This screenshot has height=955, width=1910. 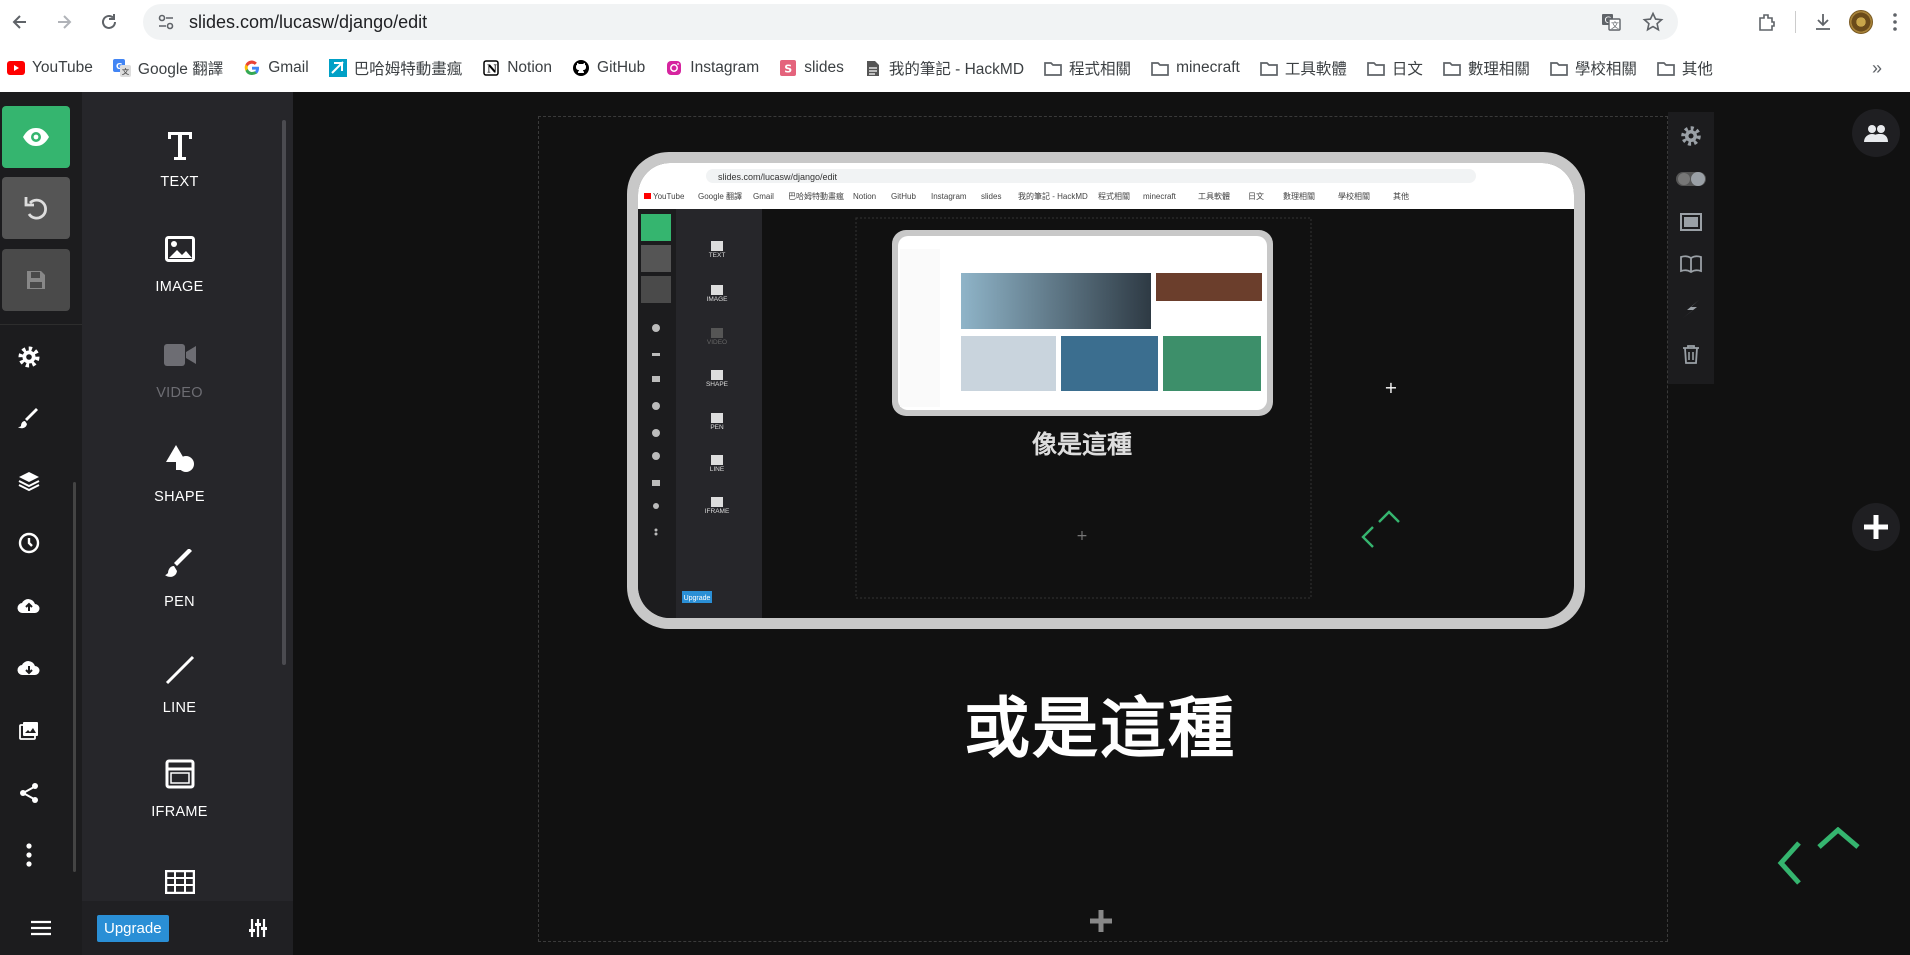 I want to click on tool-label: LINE, so click(x=179, y=708).